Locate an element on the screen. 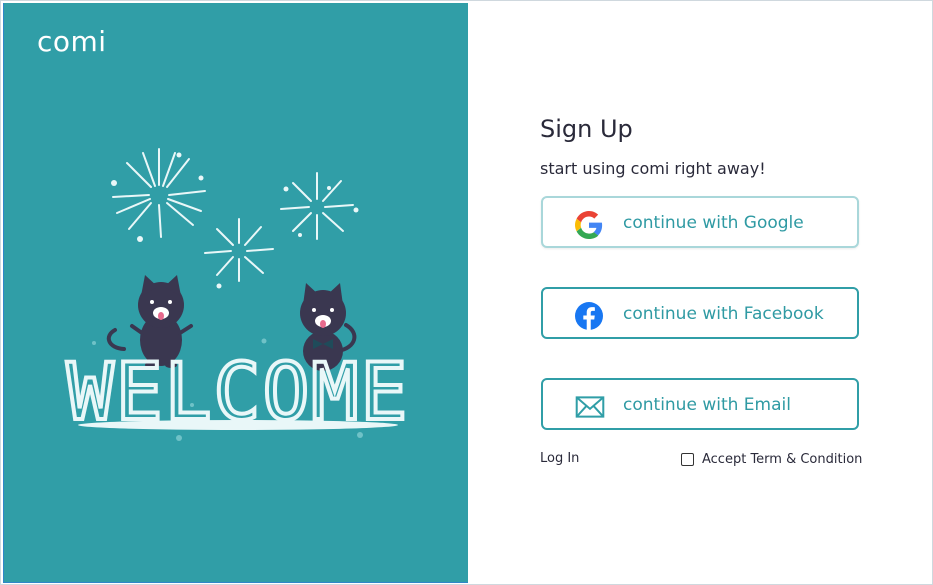  sparkle-icon is located at coordinates (235, 220).